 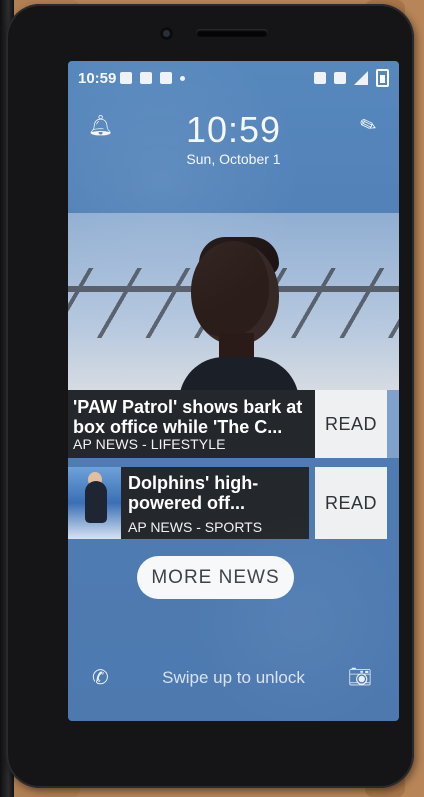 What do you see at coordinates (239, 373) in the screenshot?
I see `person-shoulders` at bounding box center [239, 373].